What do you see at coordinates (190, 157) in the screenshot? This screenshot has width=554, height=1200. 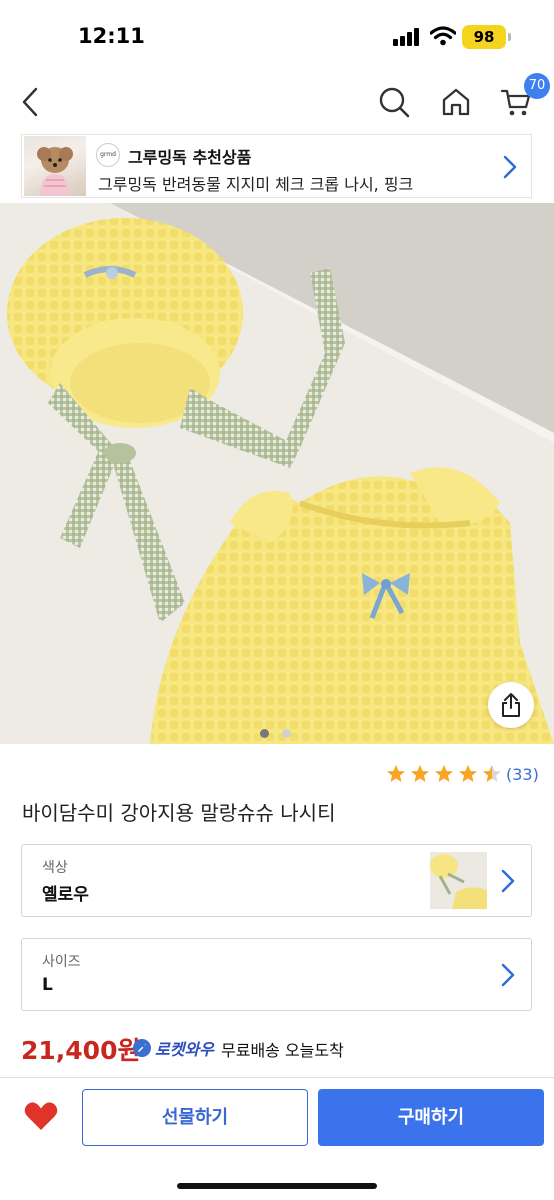 I see `recommendation-title: 그루밍독 추천상품` at bounding box center [190, 157].